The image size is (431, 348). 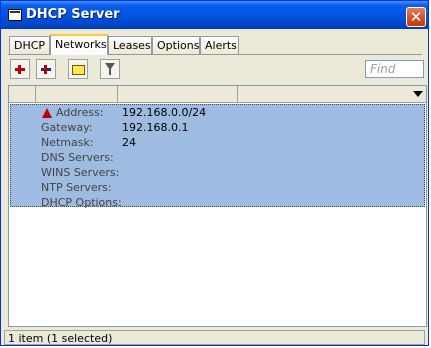 What do you see at coordinates (214, 15) in the screenshot?
I see `title-bar: DHCP Server ✕` at bounding box center [214, 15].